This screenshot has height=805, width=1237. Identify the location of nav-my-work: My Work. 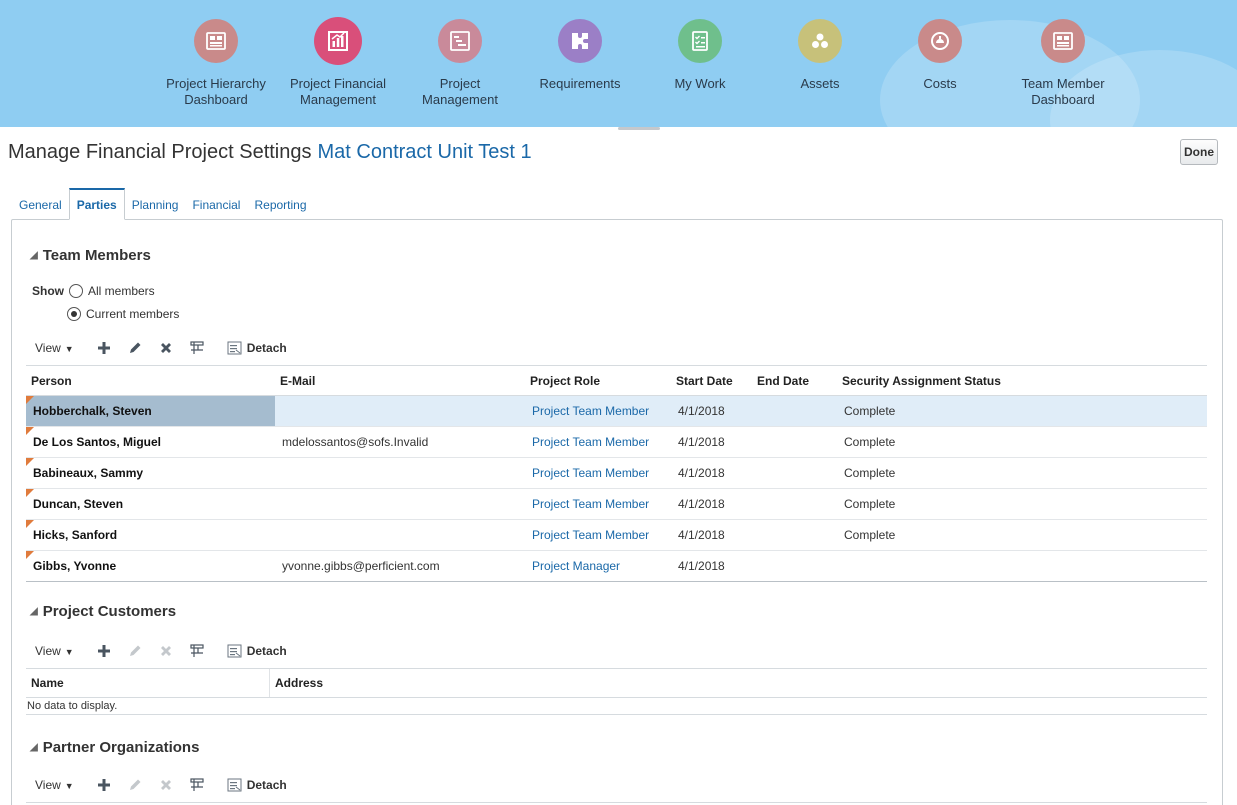
(700, 55).